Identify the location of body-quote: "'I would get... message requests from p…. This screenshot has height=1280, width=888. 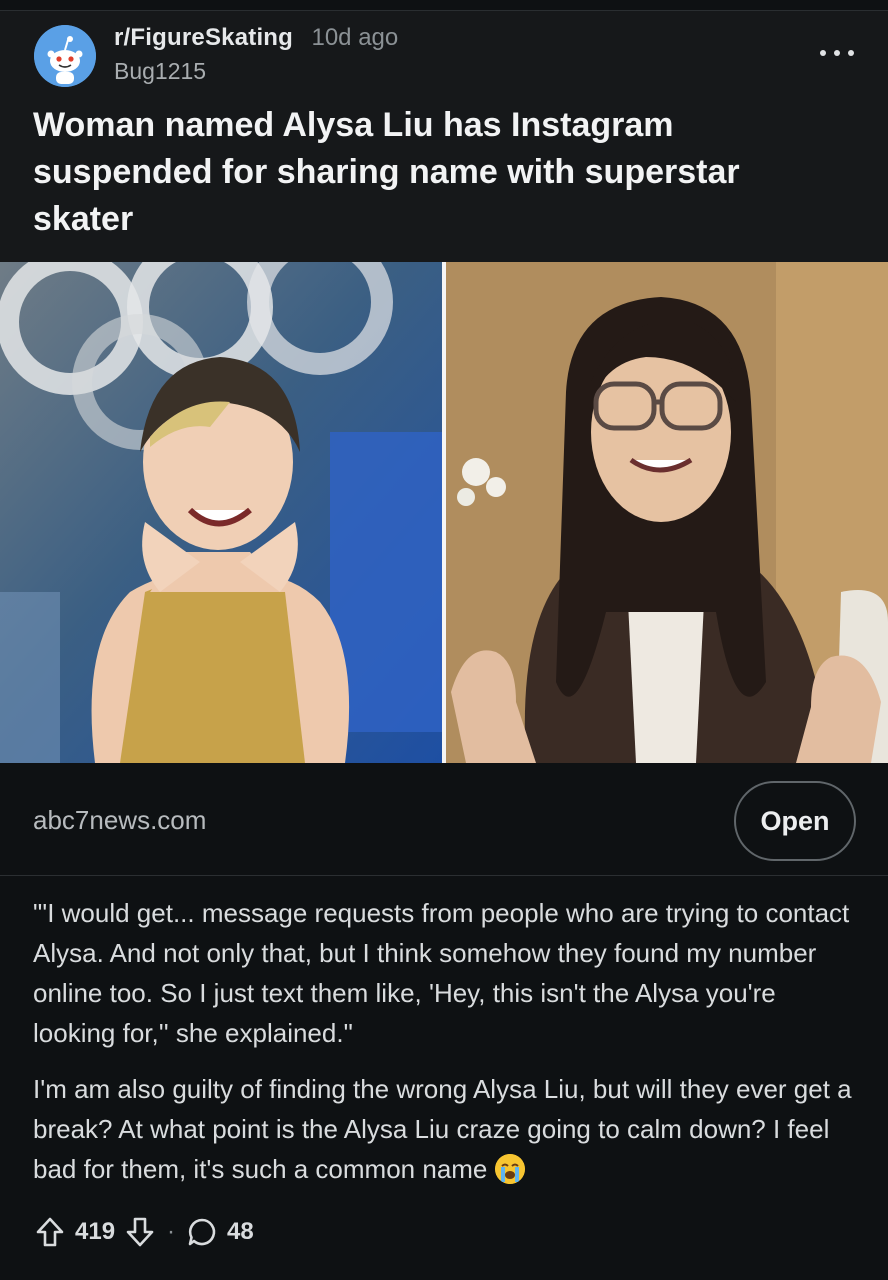
(441, 973).